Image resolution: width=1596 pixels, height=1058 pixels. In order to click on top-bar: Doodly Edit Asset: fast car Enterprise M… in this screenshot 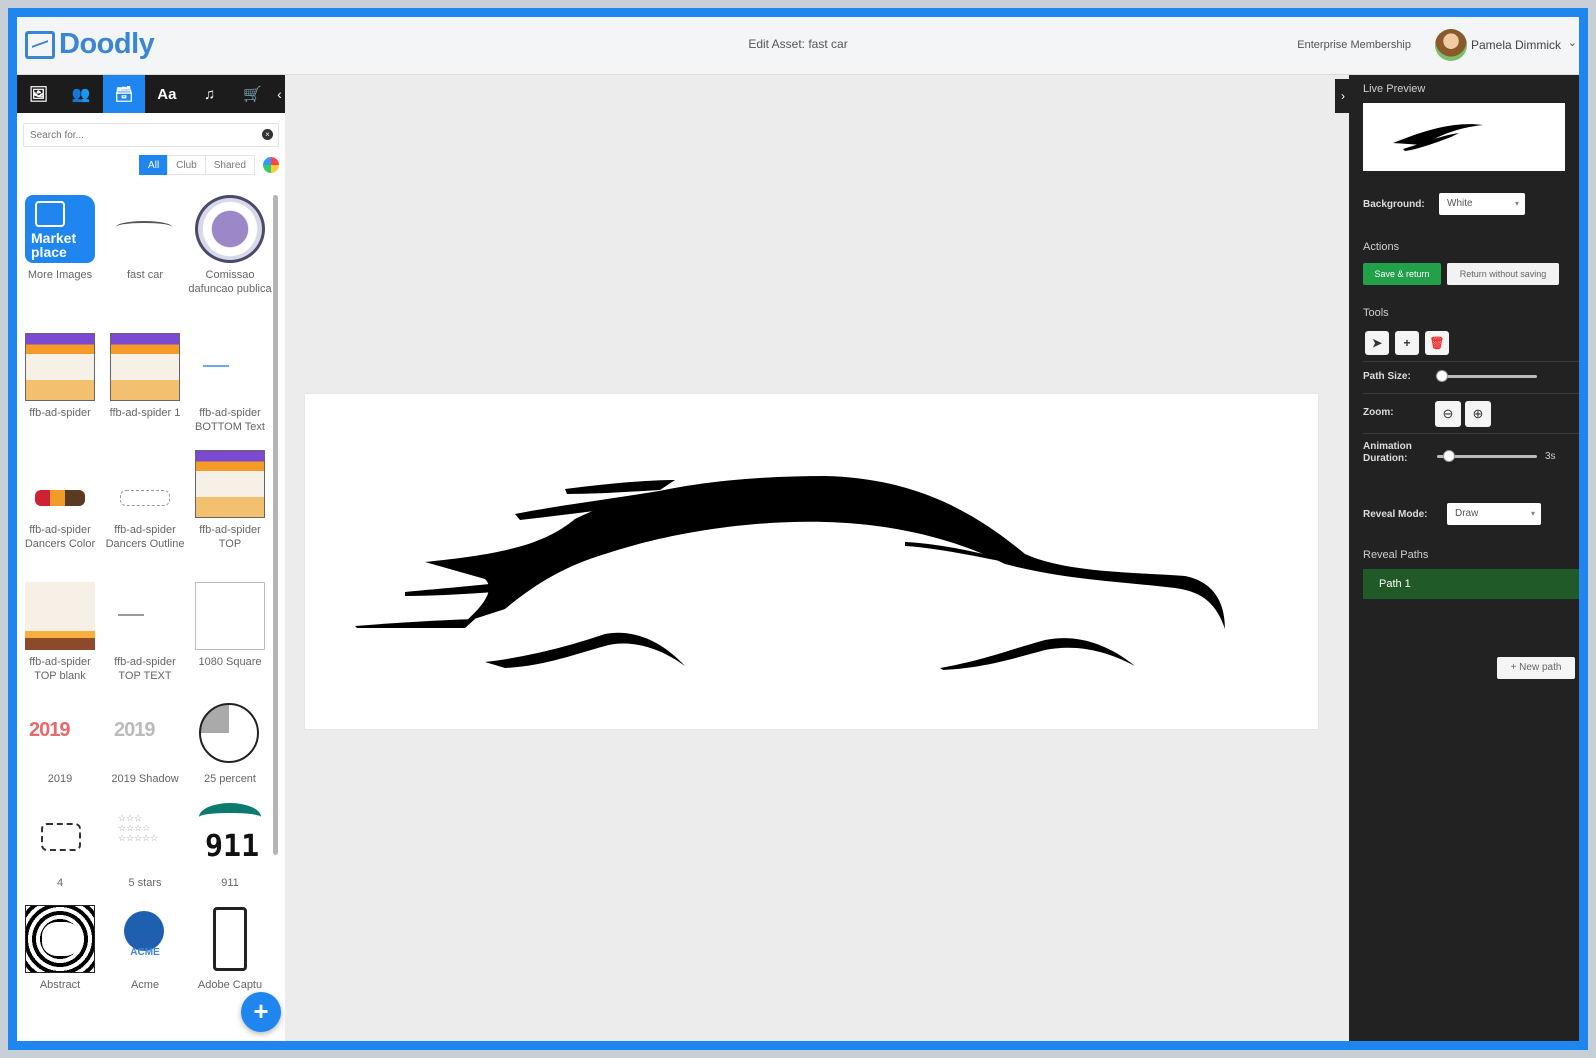, I will do `click(798, 46)`.